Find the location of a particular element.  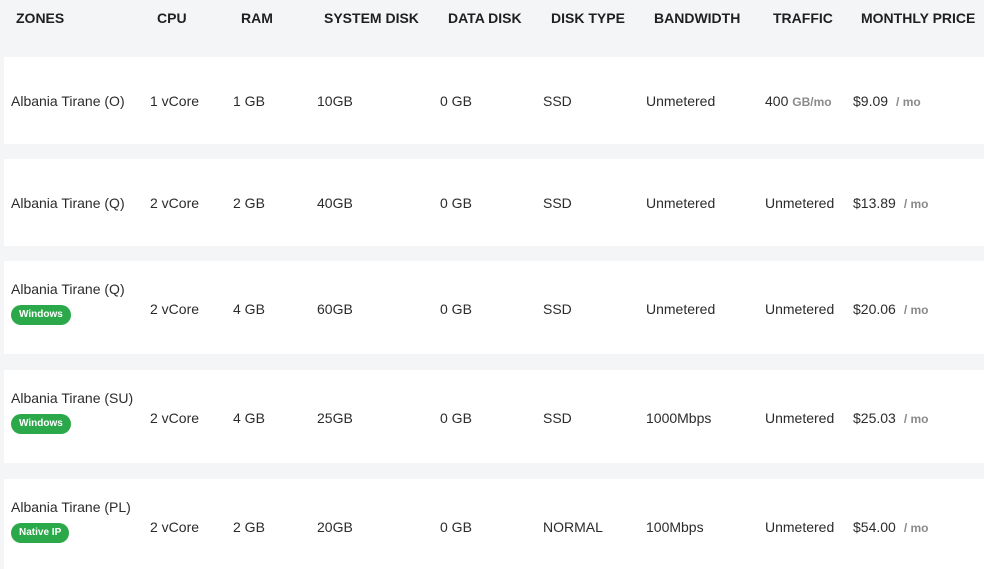

traffic-value: 400 is located at coordinates (777, 101).